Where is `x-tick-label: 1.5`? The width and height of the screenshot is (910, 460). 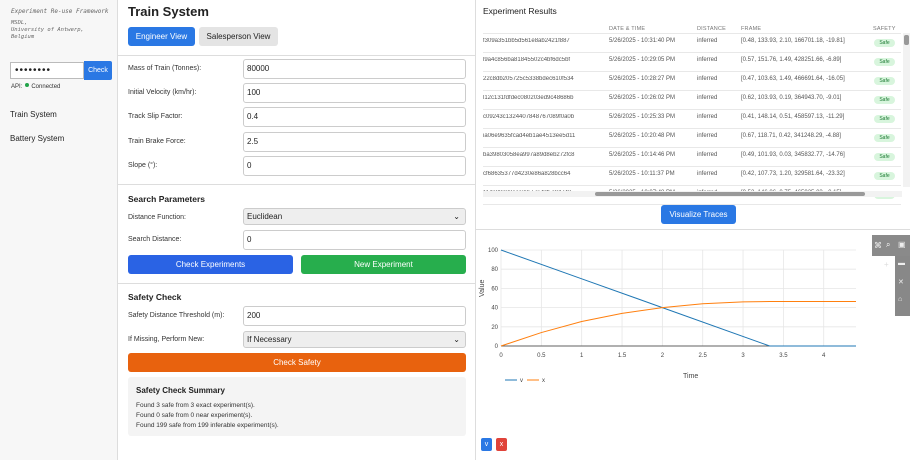 x-tick-label: 1.5 is located at coordinates (622, 356).